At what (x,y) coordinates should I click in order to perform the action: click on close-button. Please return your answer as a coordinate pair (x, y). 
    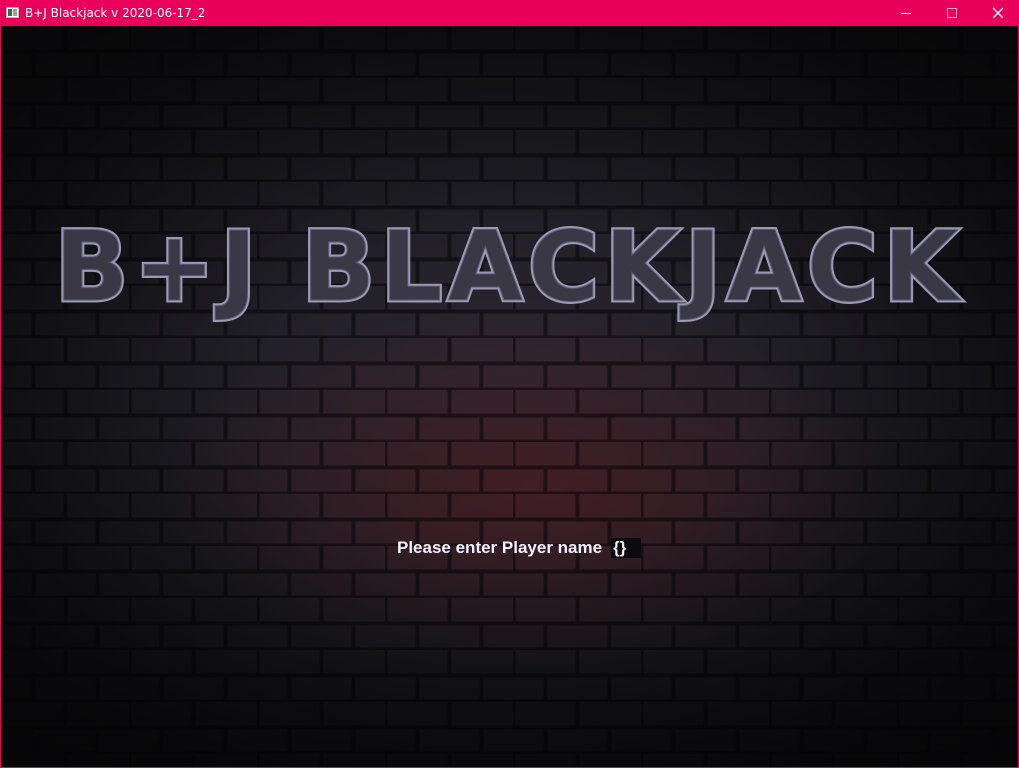
    Looking at the image, I should click on (997, 13).